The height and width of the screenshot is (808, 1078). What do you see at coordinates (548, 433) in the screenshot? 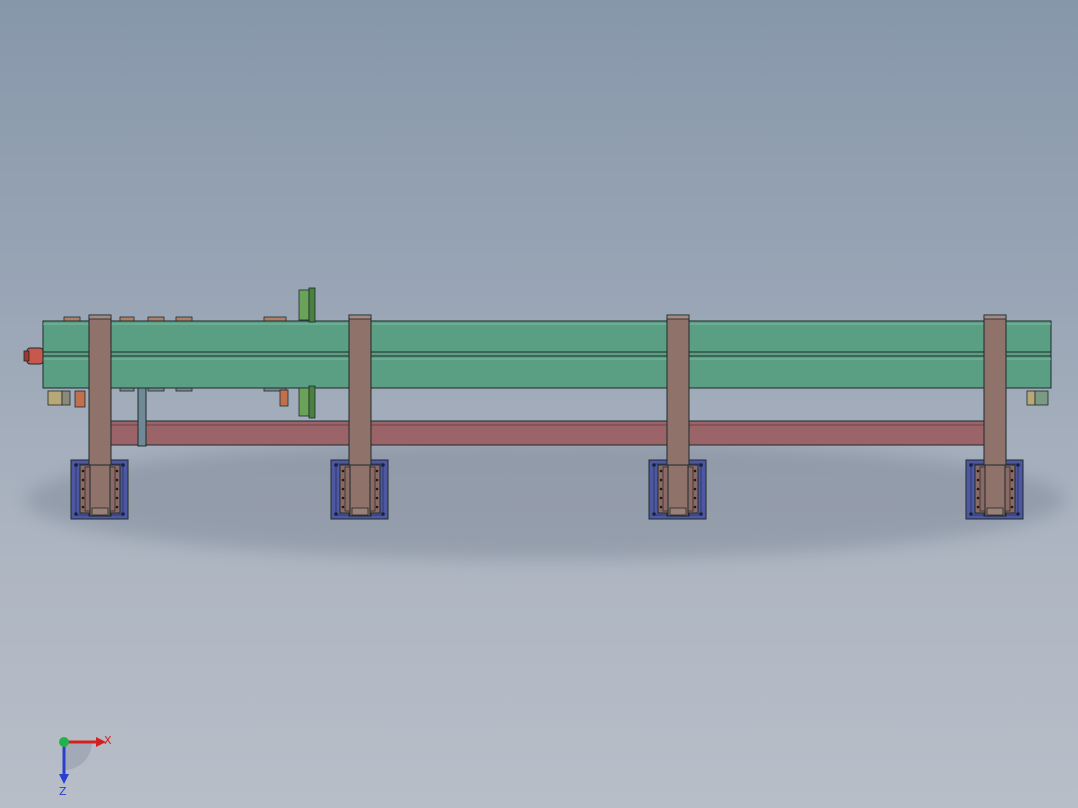
I see `lower-beam` at bounding box center [548, 433].